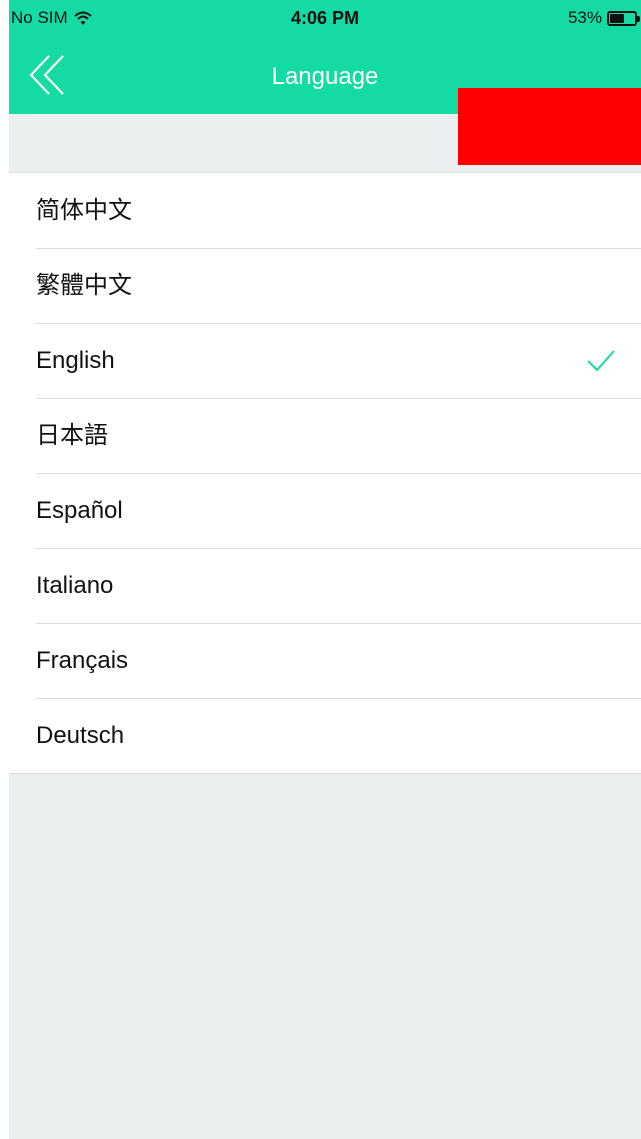 Image resolution: width=641 pixels, height=1139 pixels. Describe the element at coordinates (75, 585) in the screenshot. I see `language-label: Italiano` at that location.